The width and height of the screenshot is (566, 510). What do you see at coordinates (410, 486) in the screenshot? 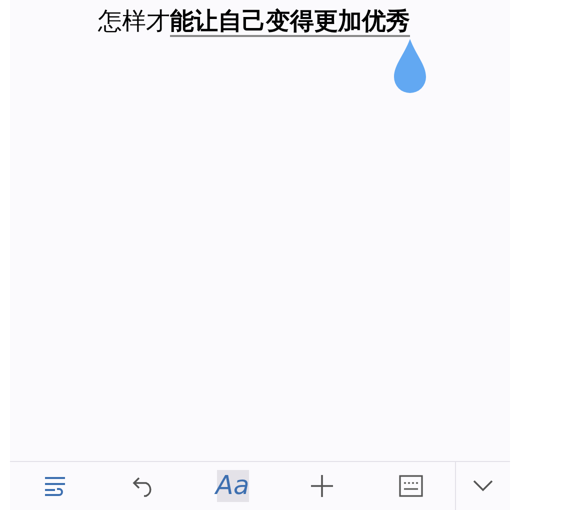
I see `keyboard-icon` at bounding box center [410, 486].